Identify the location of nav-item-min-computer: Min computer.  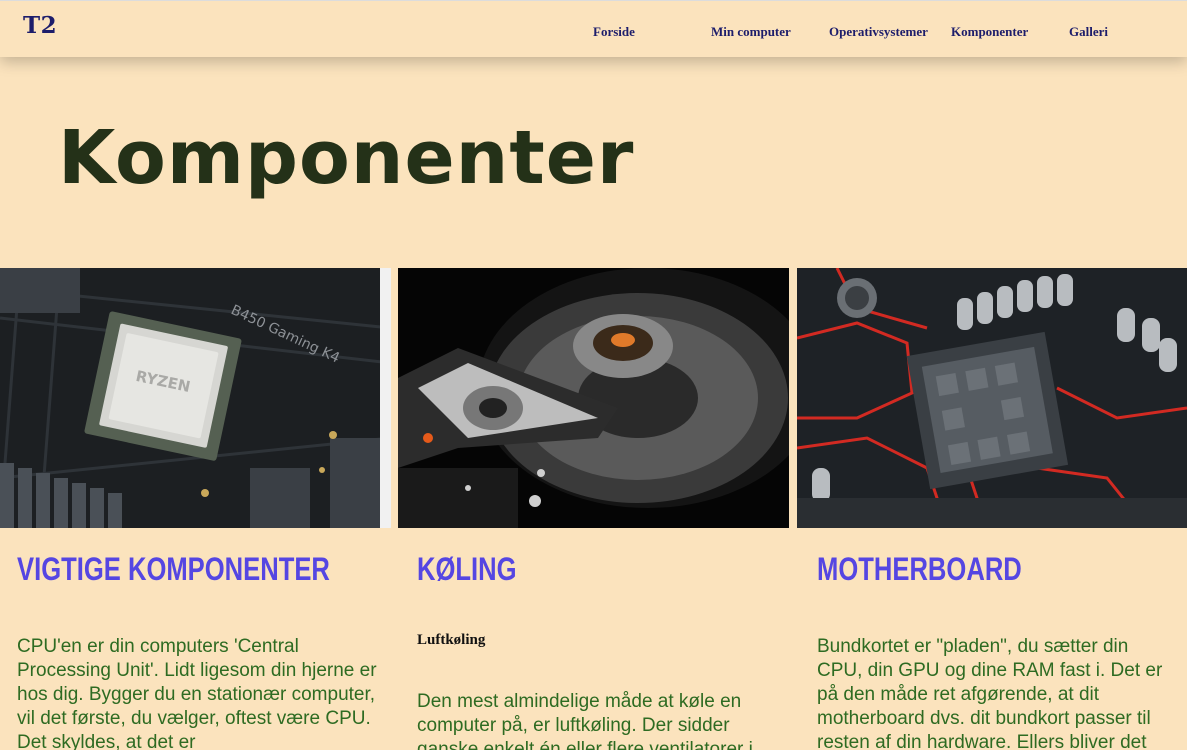
(751, 32).